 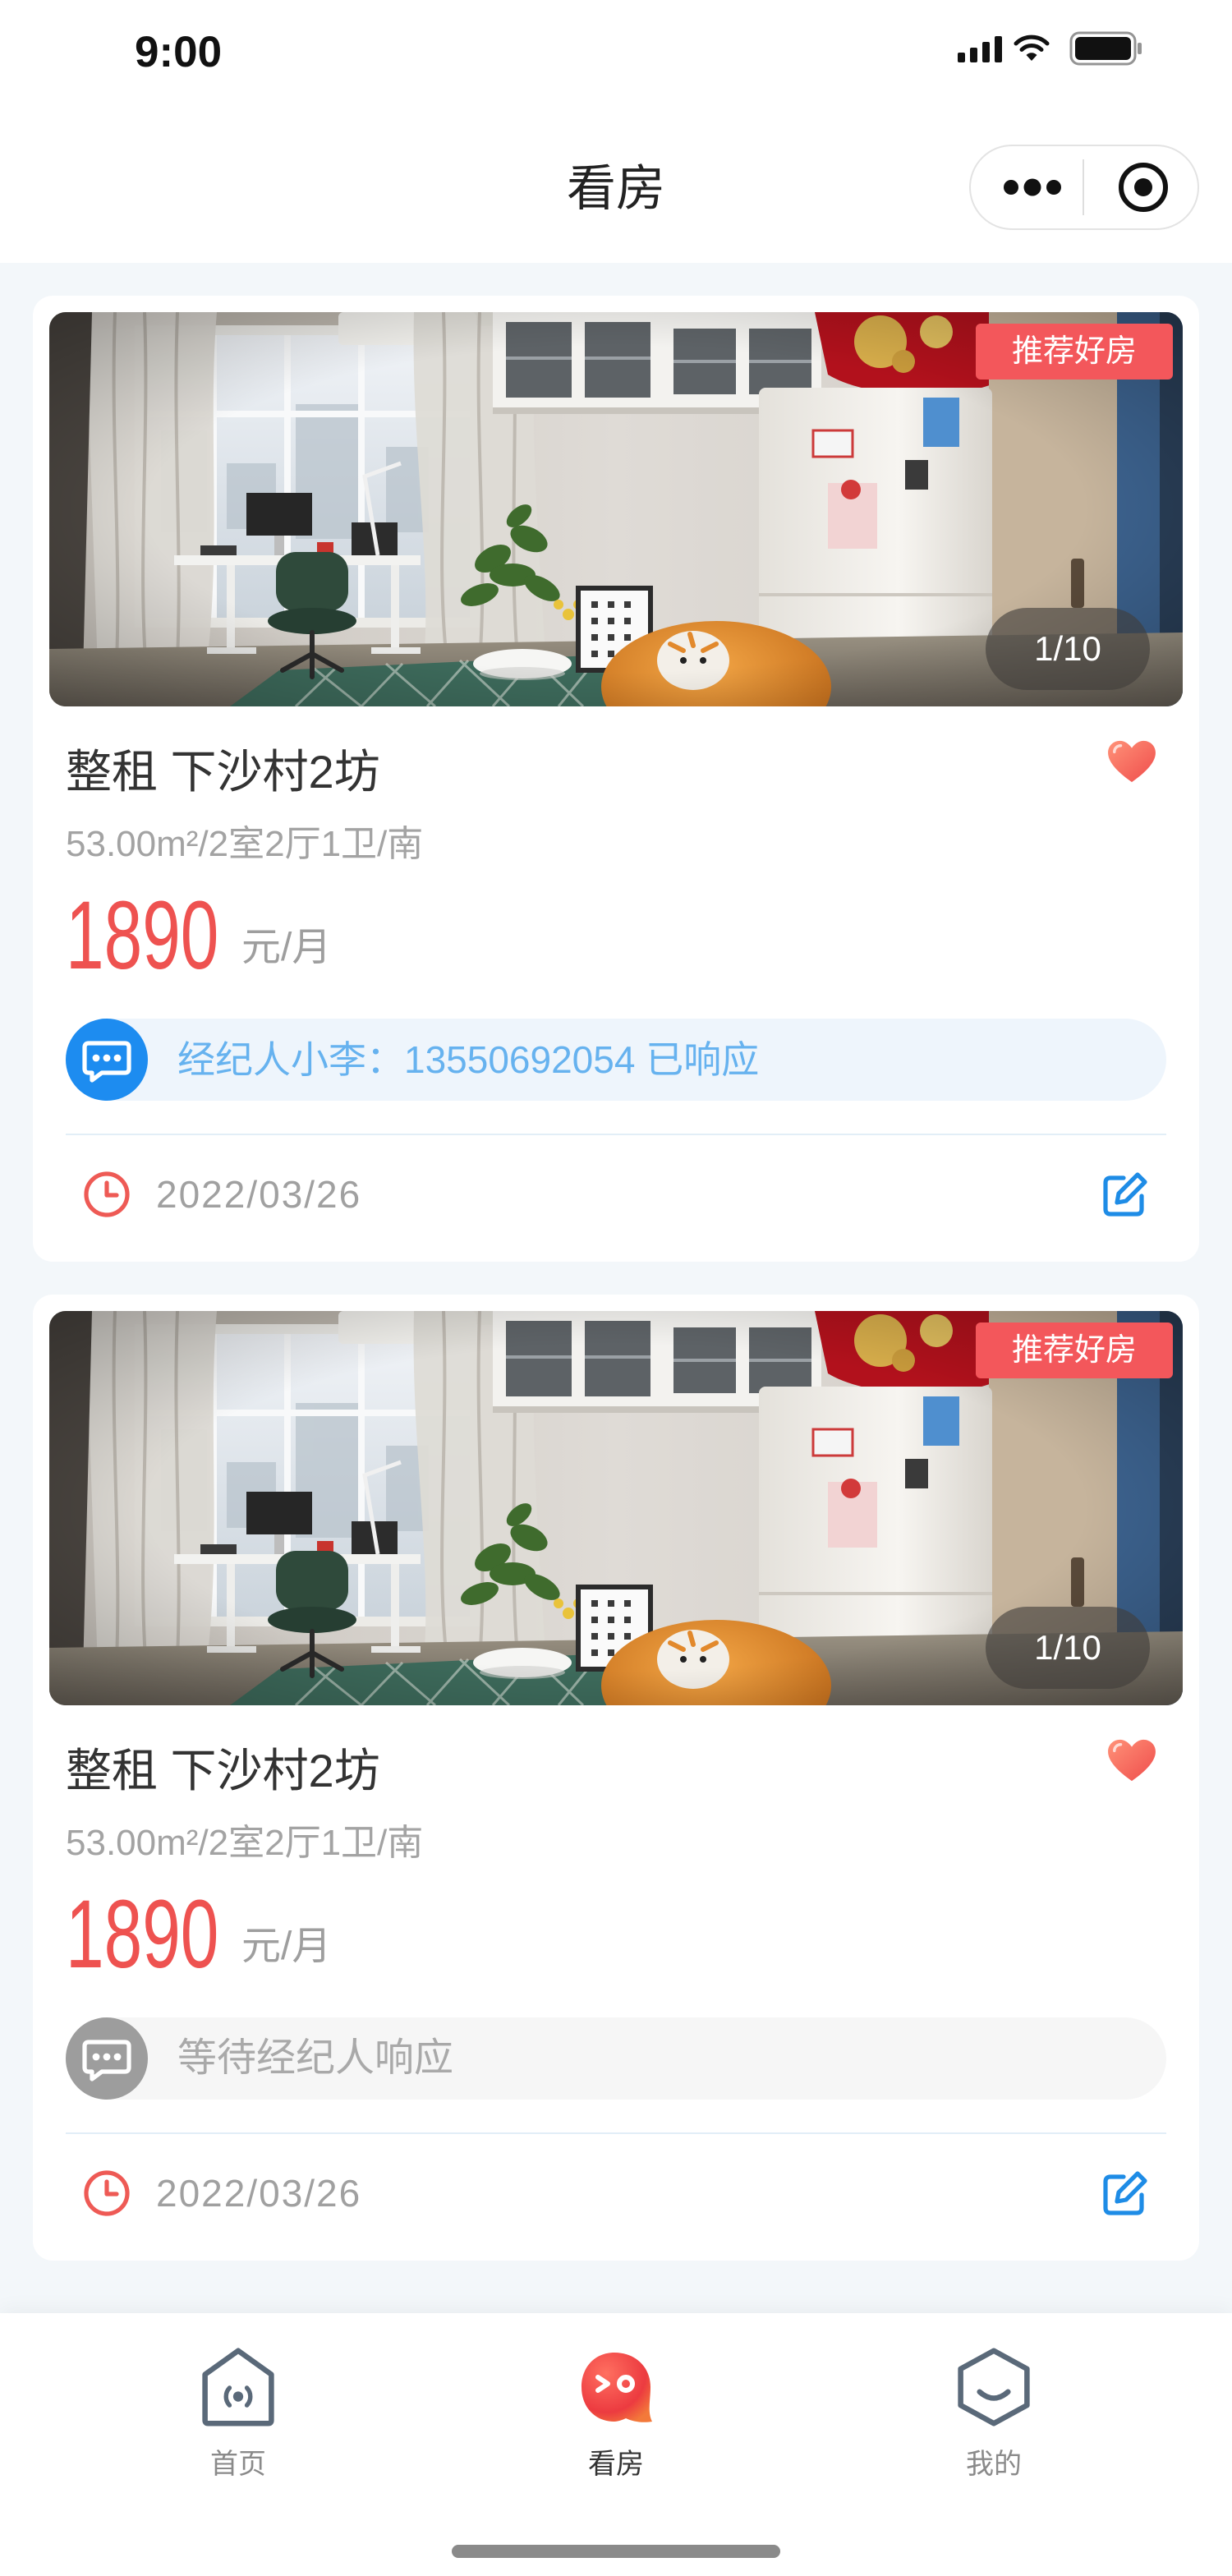 I want to click on battery-icon, so click(x=1106, y=48).